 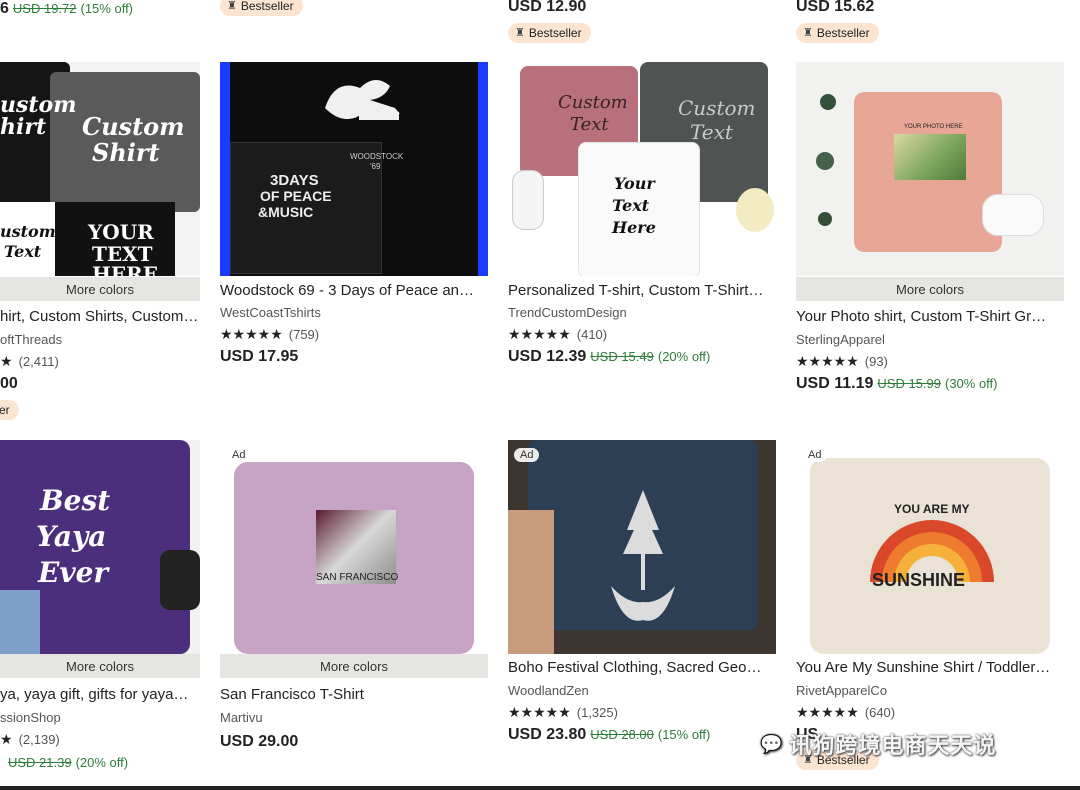 What do you see at coordinates (28, 231) in the screenshot?
I see `shirt-text: ustom` at bounding box center [28, 231].